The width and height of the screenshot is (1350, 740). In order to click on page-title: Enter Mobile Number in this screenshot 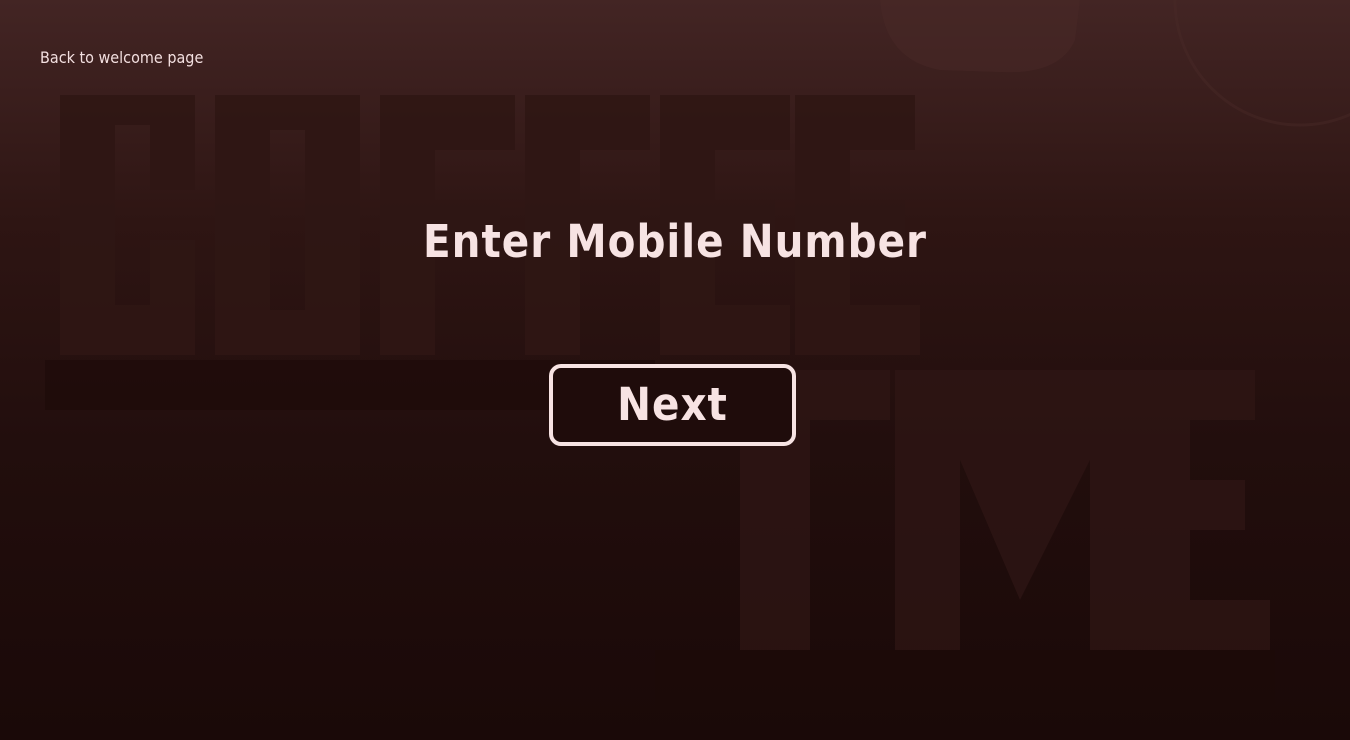, I will do `click(675, 241)`.